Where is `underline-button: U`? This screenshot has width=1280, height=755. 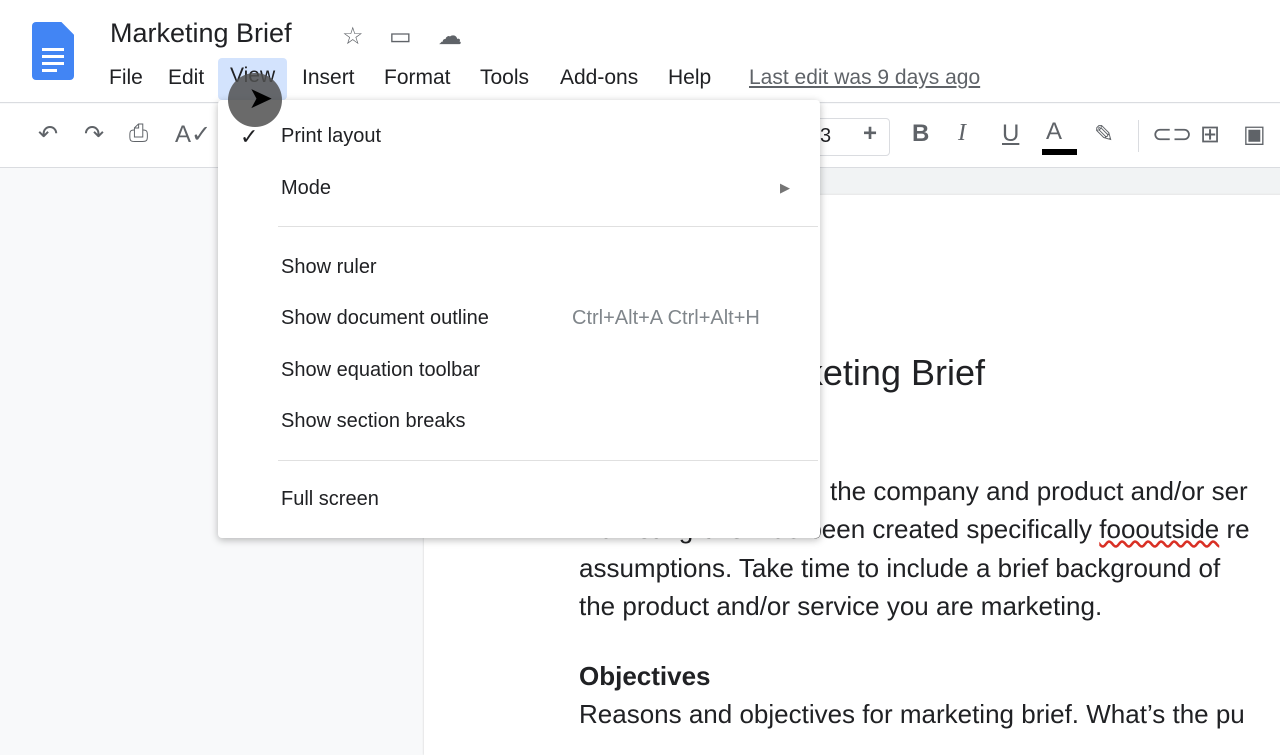
underline-button: U is located at coordinates (1010, 134).